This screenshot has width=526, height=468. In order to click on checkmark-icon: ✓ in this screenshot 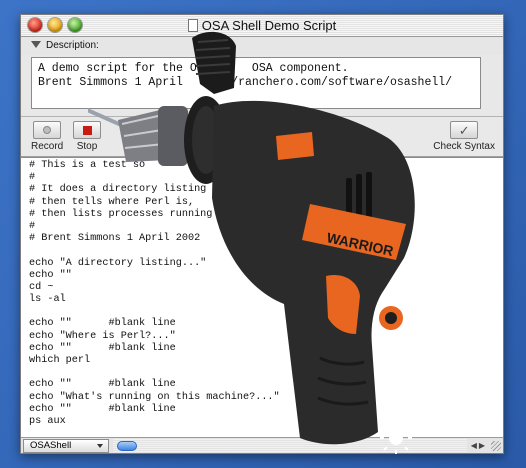, I will do `click(464, 130)`.